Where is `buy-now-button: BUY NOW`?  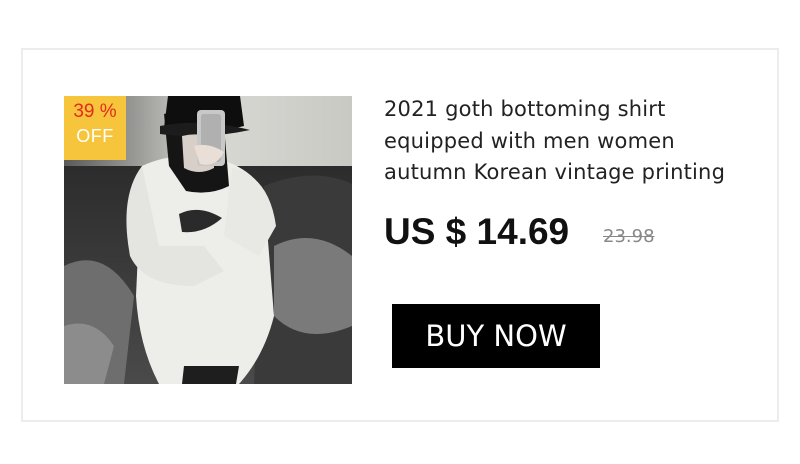 buy-now-button: BUY NOW is located at coordinates (496, 336).